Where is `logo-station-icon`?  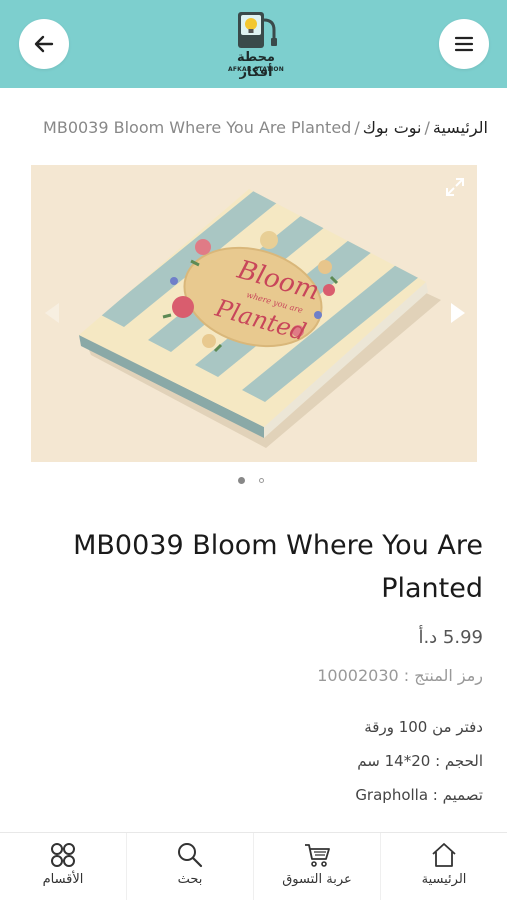
logo-station-icon is located at coordinates (257, 30).